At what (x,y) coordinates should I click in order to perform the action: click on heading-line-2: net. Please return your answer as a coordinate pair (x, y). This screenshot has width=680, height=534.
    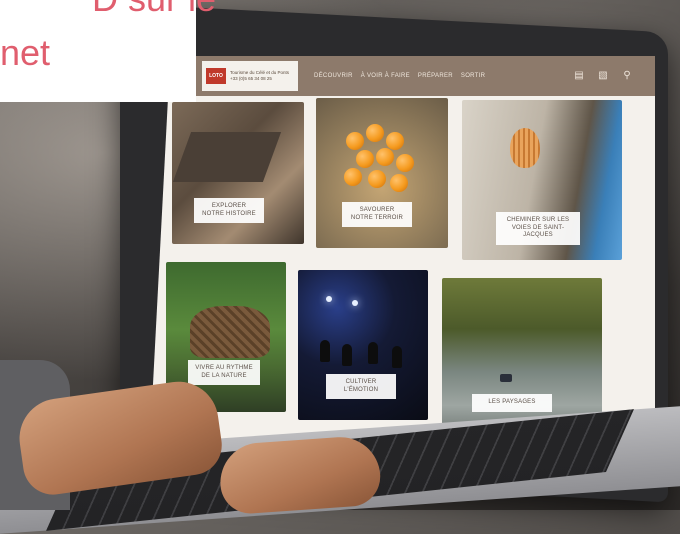
    Looking at the image, I should click on (25, 52).